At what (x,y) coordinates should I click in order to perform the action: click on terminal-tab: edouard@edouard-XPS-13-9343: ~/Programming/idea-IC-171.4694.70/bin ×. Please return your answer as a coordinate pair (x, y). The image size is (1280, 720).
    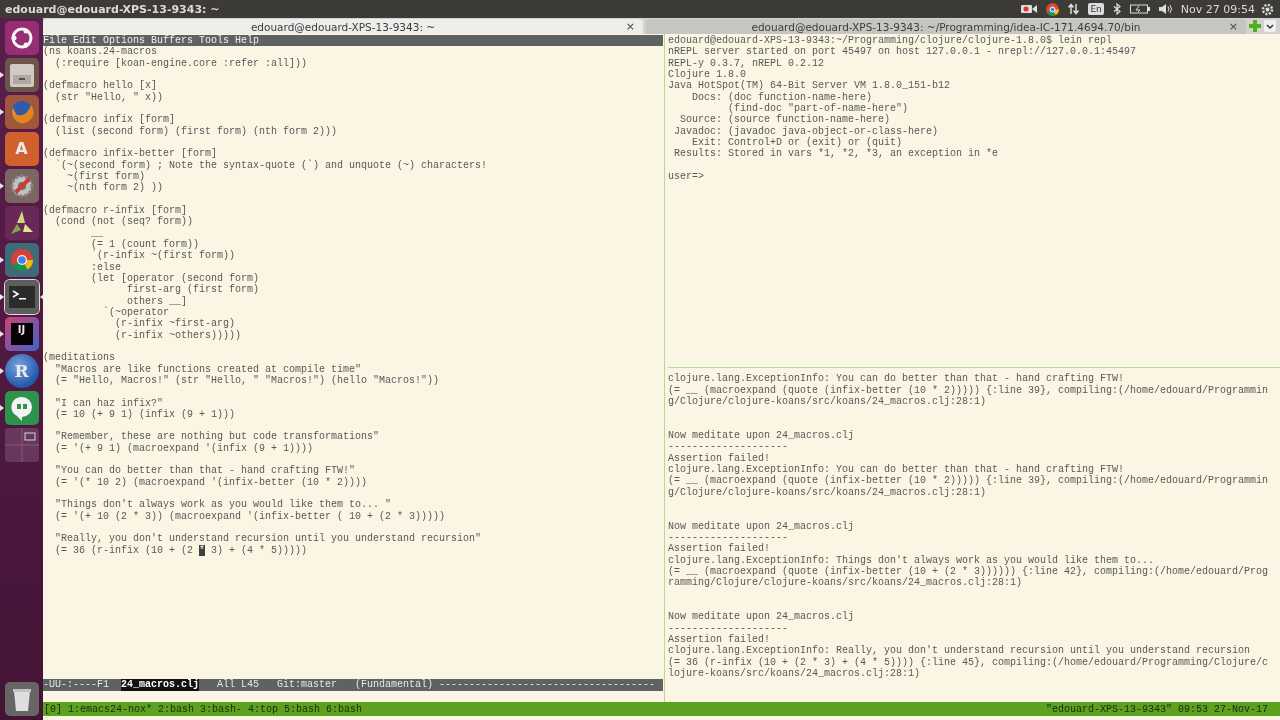
    Looking at the image, I should click on (946, 26).